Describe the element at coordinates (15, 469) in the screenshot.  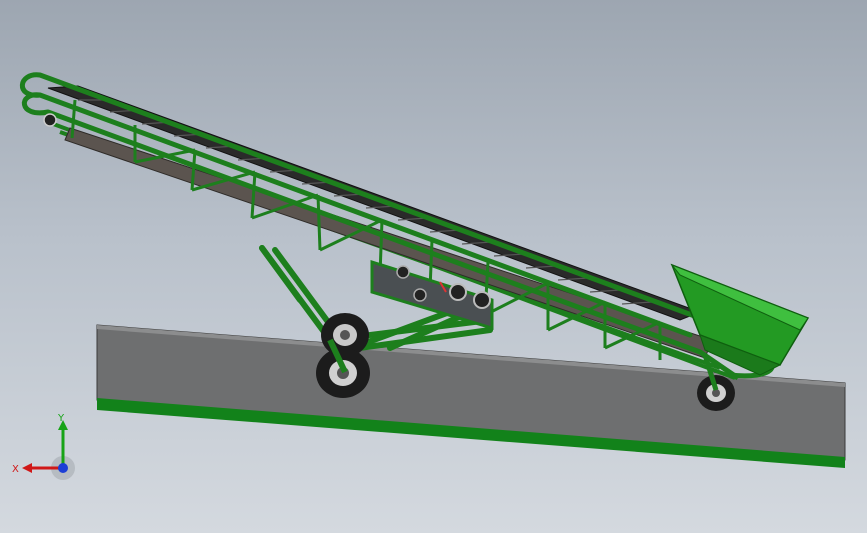
I see `x-axis-label: X` at that location.